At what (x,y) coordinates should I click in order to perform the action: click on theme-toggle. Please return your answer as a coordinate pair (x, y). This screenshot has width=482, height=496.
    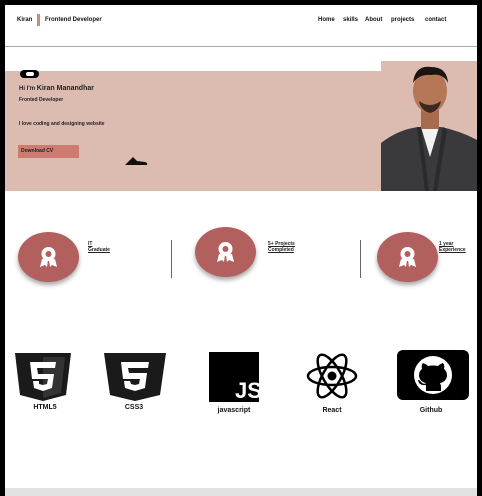
    Looking at the image, I should click on (29, 74).